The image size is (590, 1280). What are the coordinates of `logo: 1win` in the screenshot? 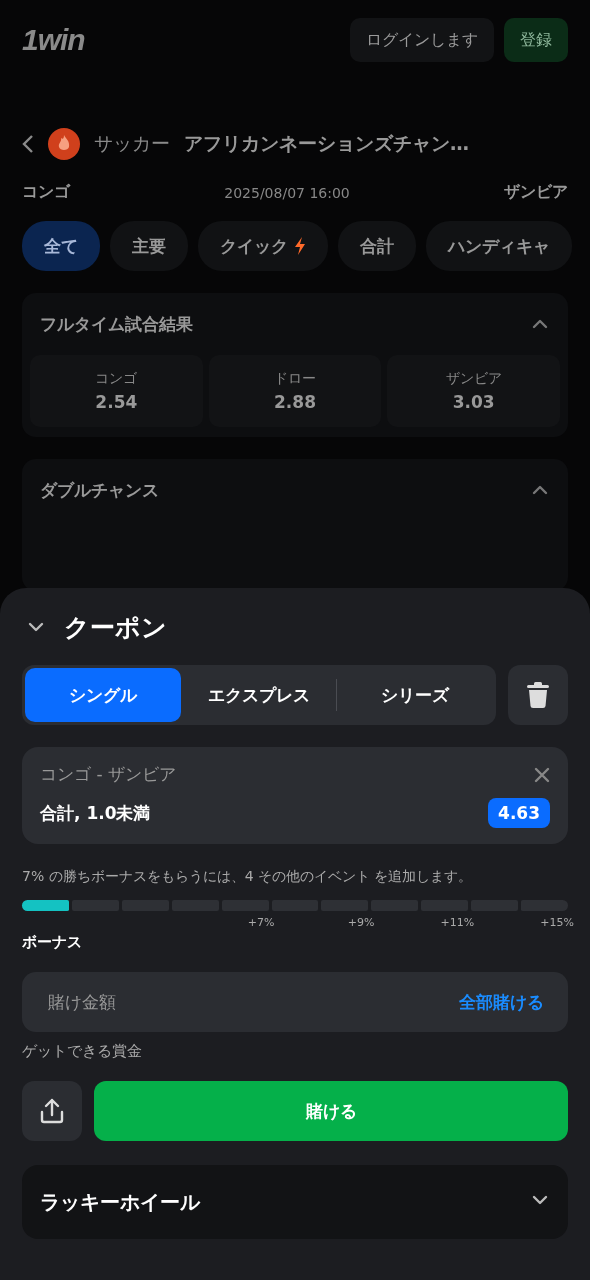 It's located at (53, 40).